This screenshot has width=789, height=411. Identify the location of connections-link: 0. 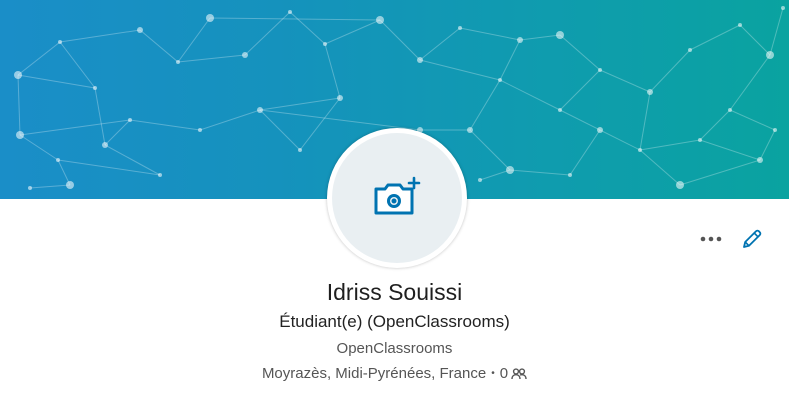
(513, 374).